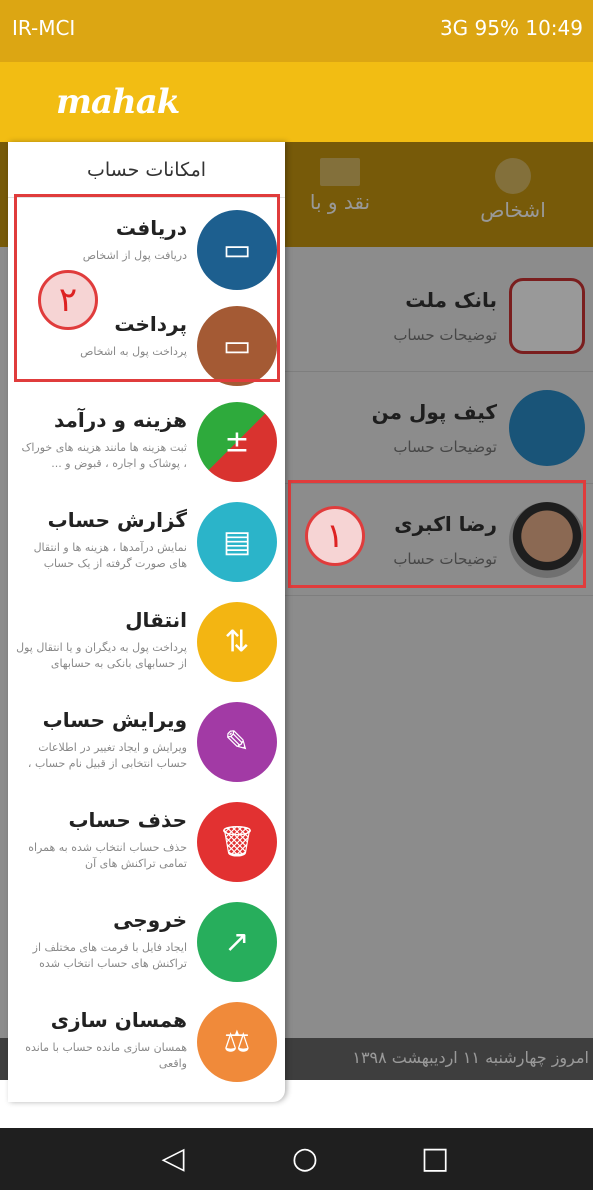 Image resolution: width=593 pixels, height=1190 pixels. What do you see at coordinates (68, 300) in the screenshot?
I see `annotation-number-2: ۲` at bounding box center [68, 300].